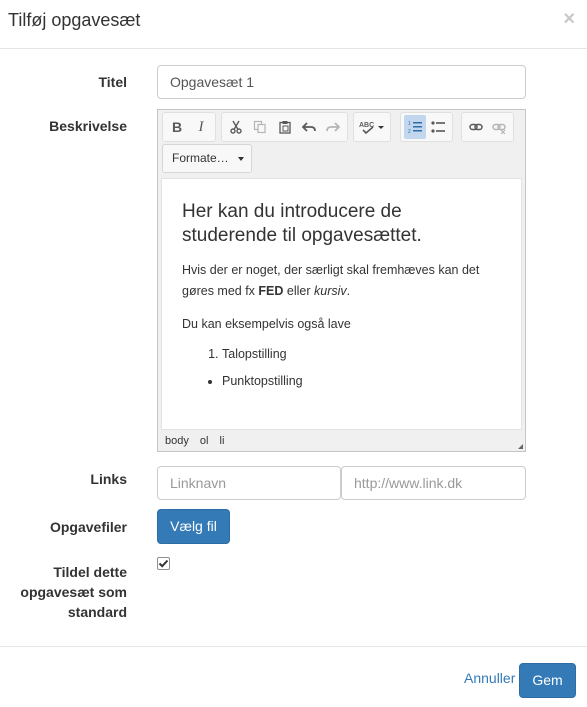 The image size is (587, 707). Describe the element at coordinates (520, 446) in the screenshot. I see `resize-handle` at that location.